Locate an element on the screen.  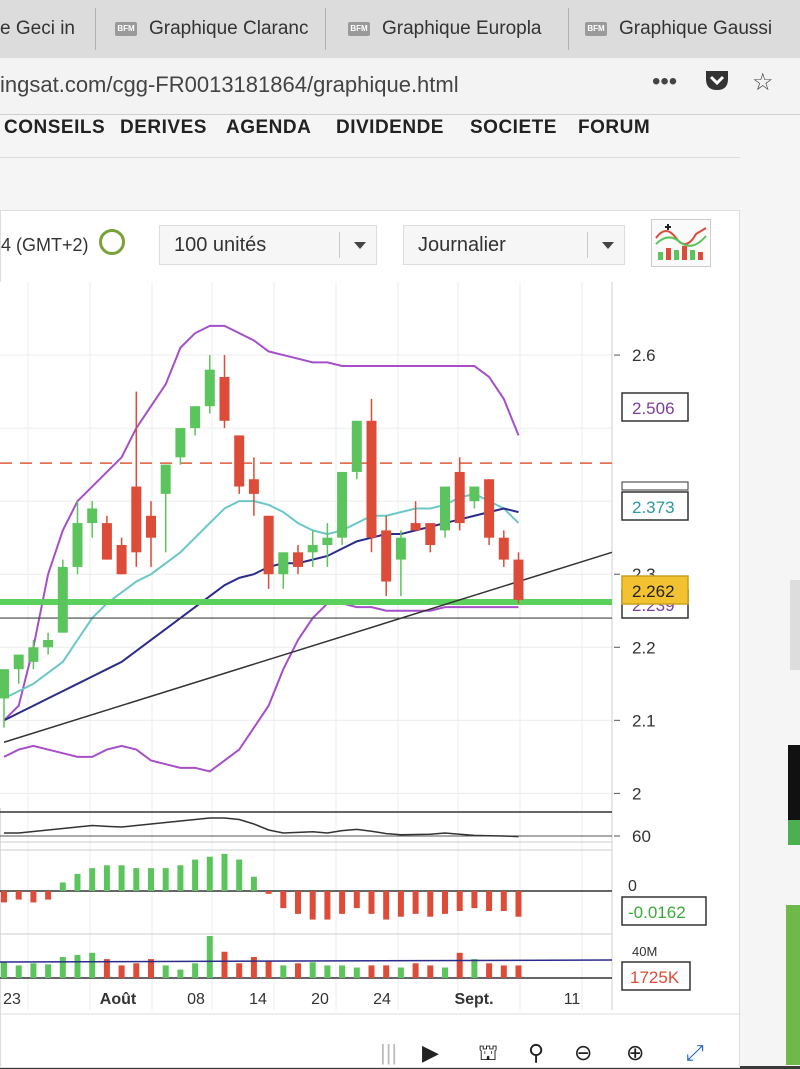
zoom-out-icon: ⊖ is located at coordinates (583, 1053).